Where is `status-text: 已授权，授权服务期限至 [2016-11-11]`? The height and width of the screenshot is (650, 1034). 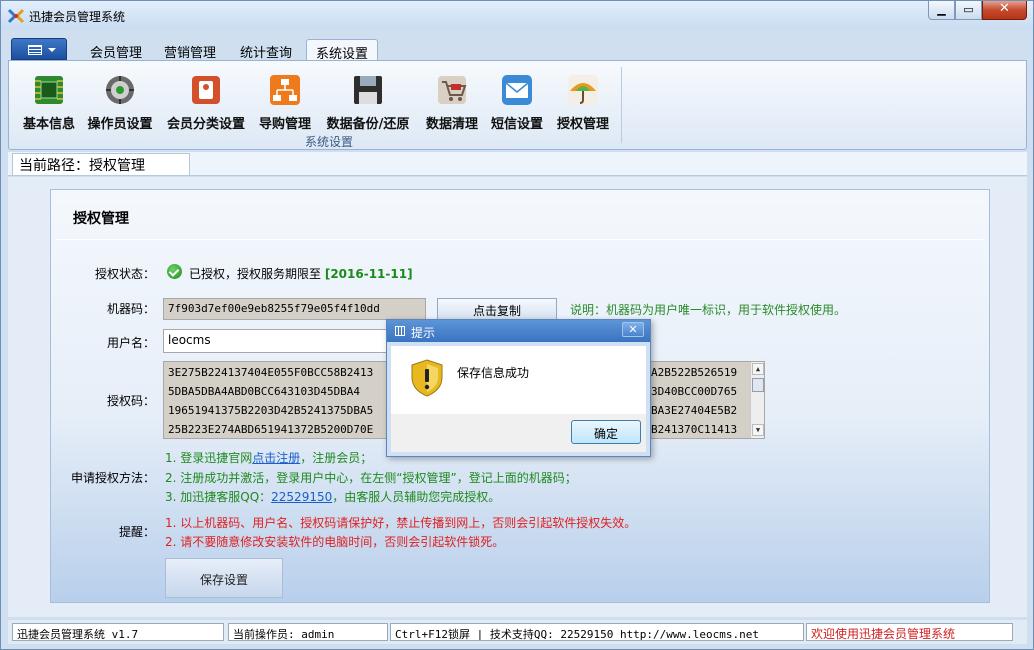 status-text: 已授权，授权服务期限至 [2016-11-11] is located at coordinates (301, 273).